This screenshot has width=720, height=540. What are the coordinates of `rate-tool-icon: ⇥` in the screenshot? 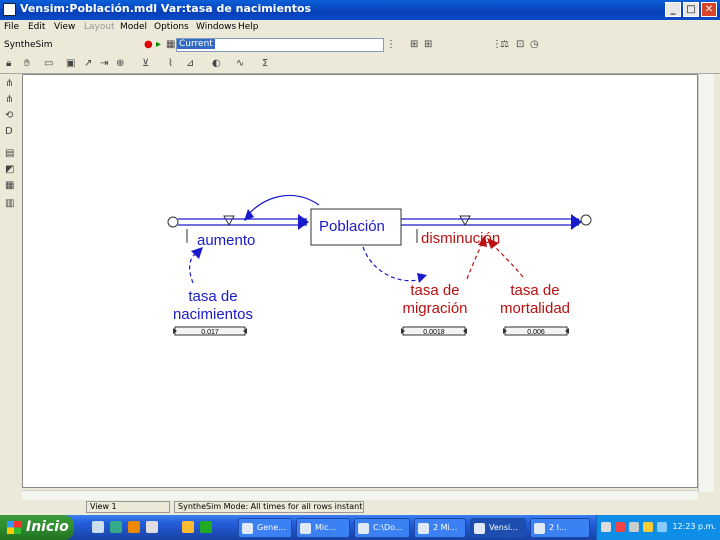 It's located at (104, 63).